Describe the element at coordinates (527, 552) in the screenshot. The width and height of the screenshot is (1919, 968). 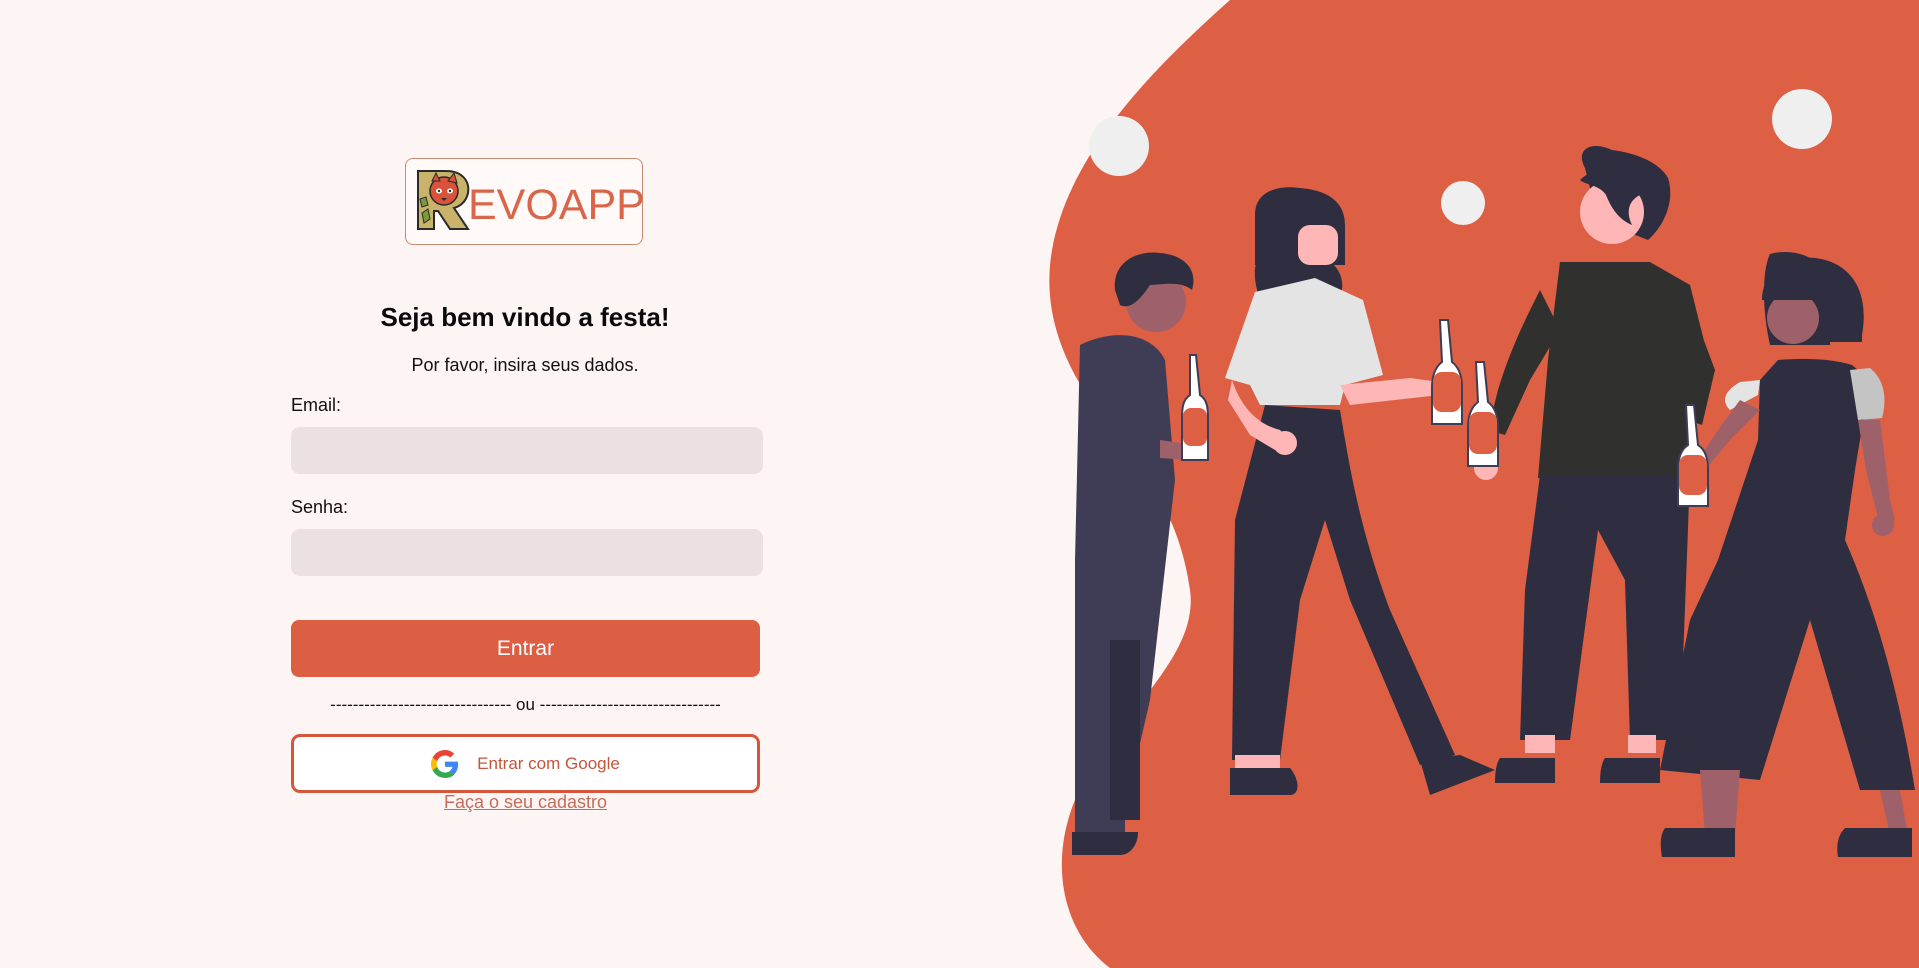
I see `password-input` at that location.